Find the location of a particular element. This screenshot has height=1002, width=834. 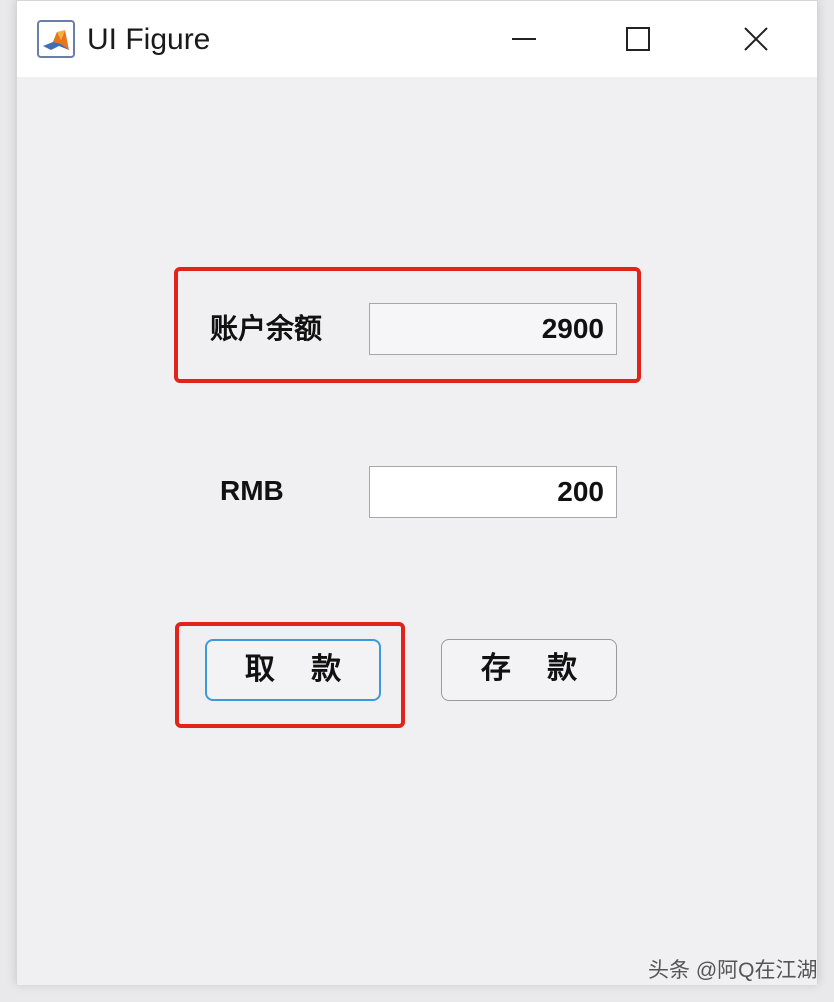

withdraw-button: 取 款 is located at coordinates (293, 670).